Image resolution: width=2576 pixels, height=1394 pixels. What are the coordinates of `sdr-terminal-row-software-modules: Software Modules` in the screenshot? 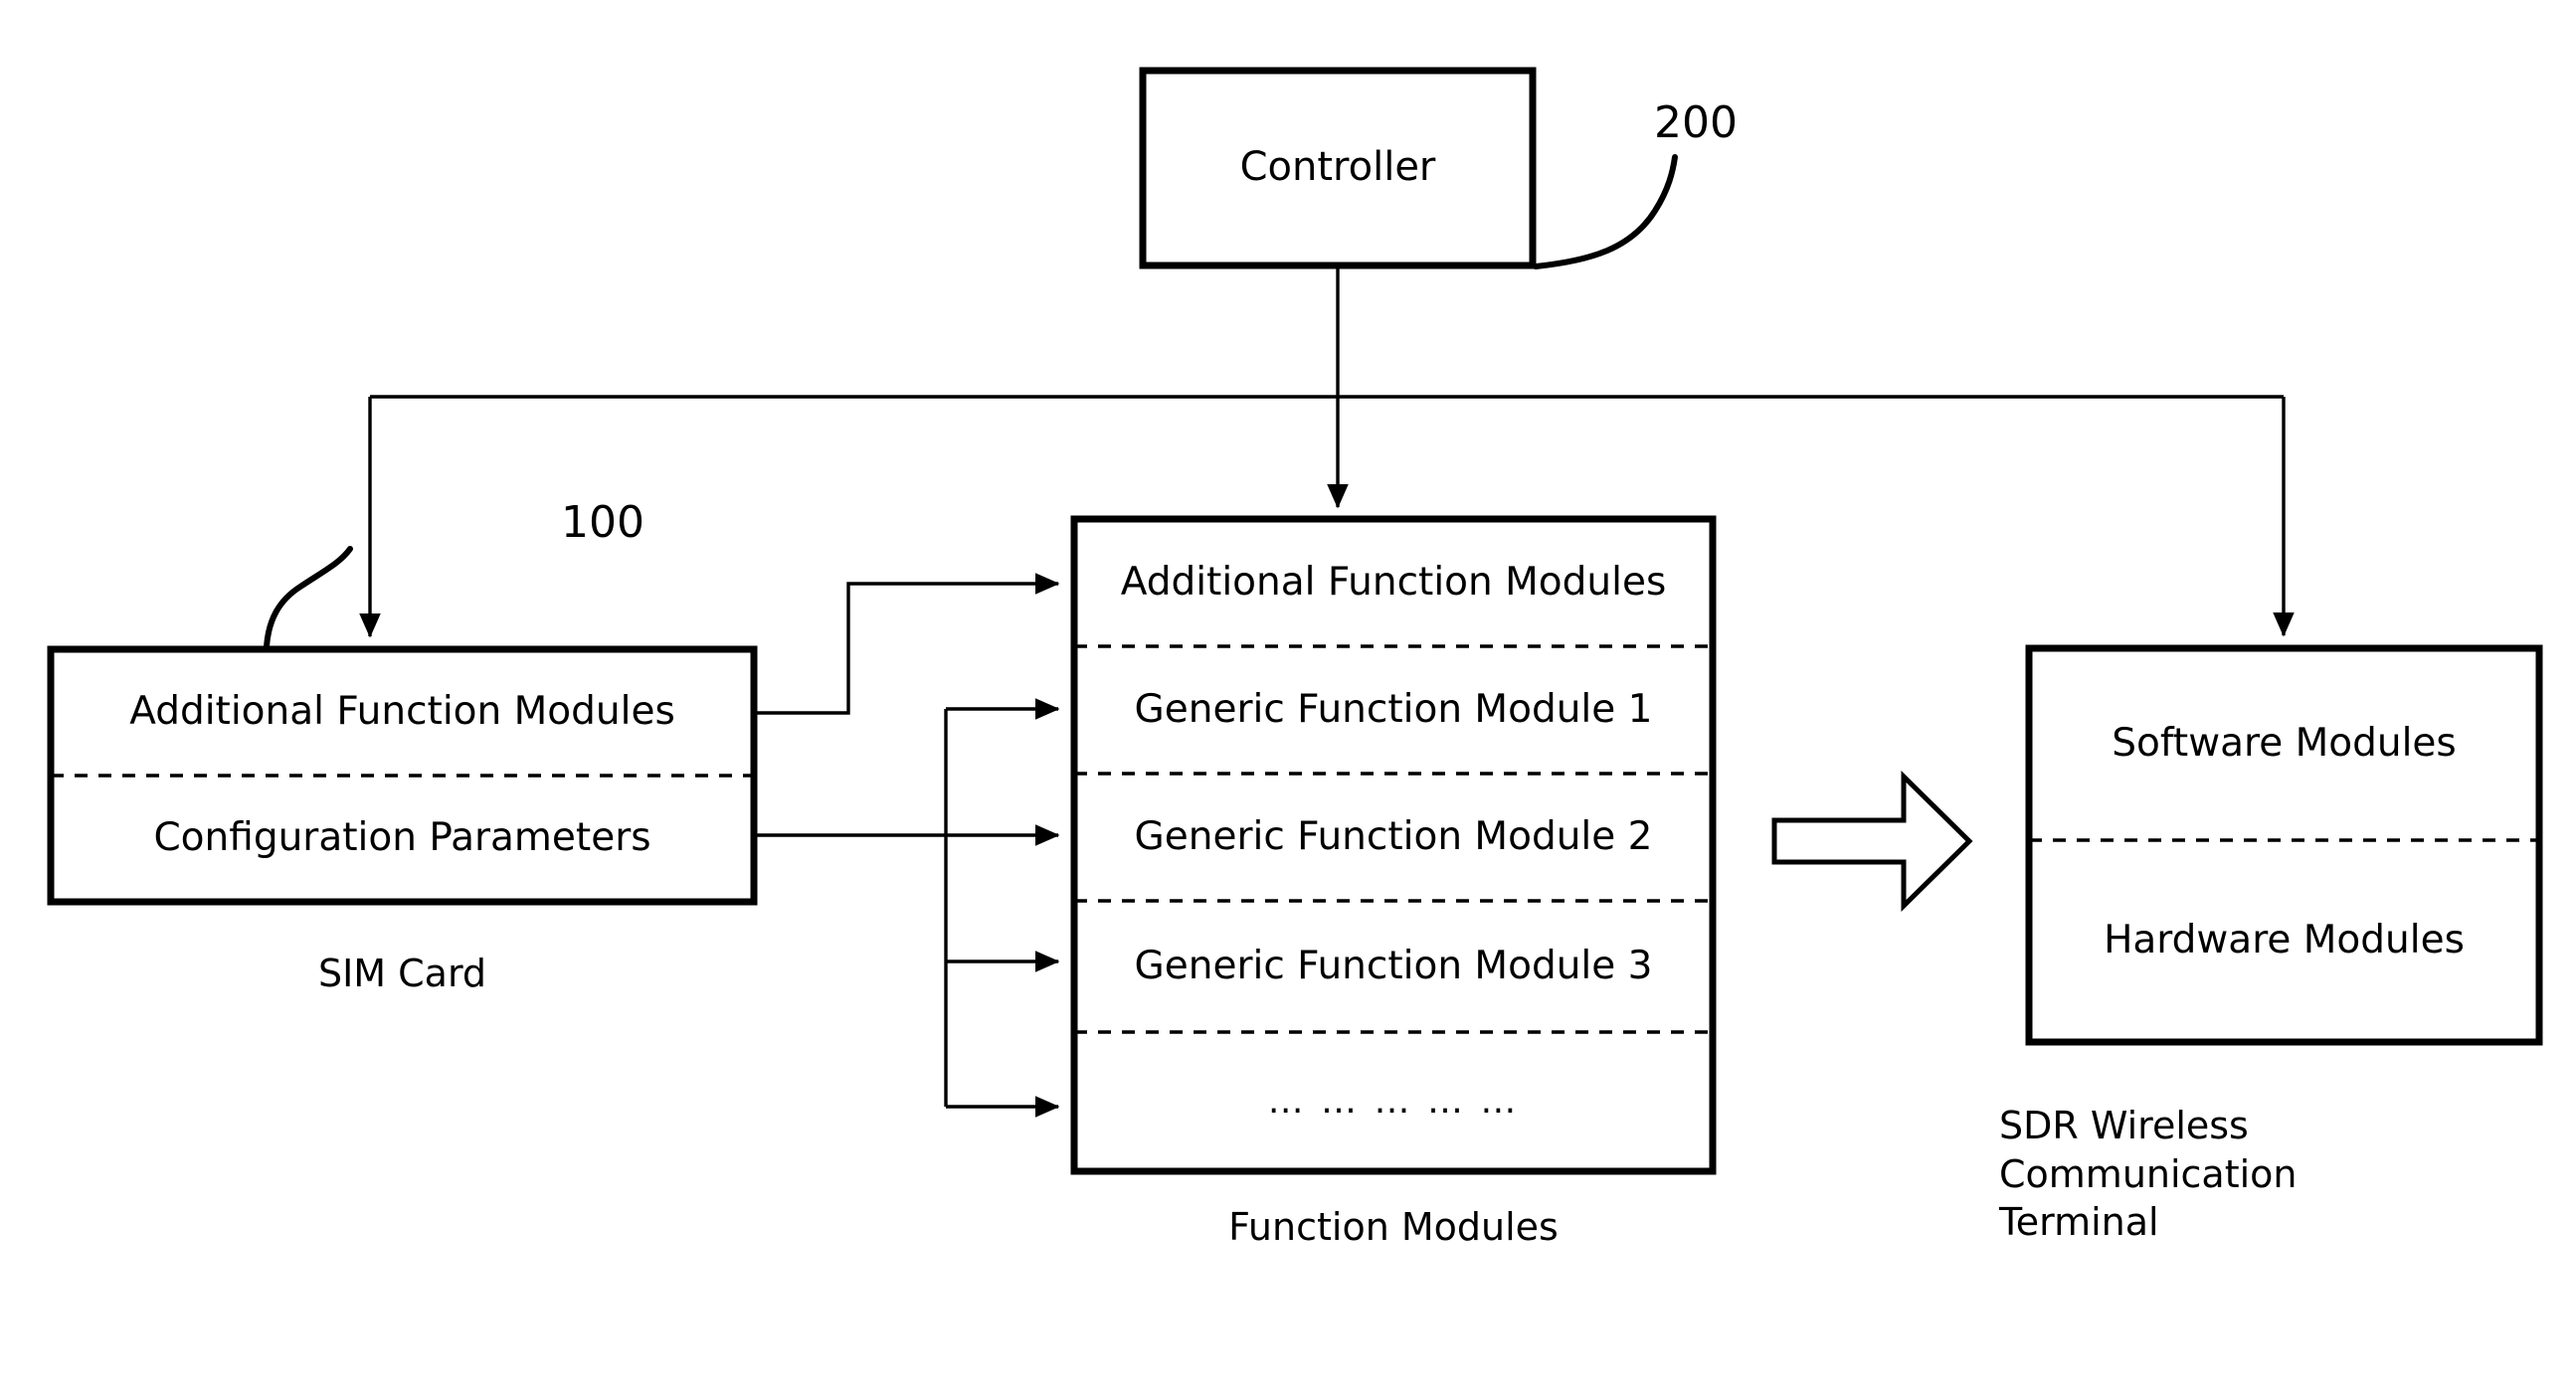 It's located at (2284, 744).